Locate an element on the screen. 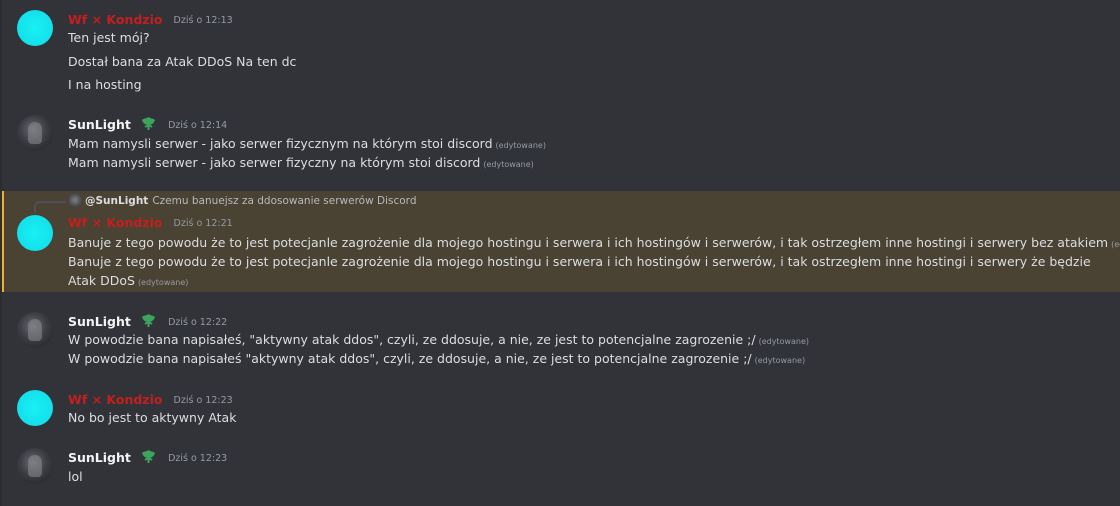  message-text: I na hosting is located at coordinates (105, 84).